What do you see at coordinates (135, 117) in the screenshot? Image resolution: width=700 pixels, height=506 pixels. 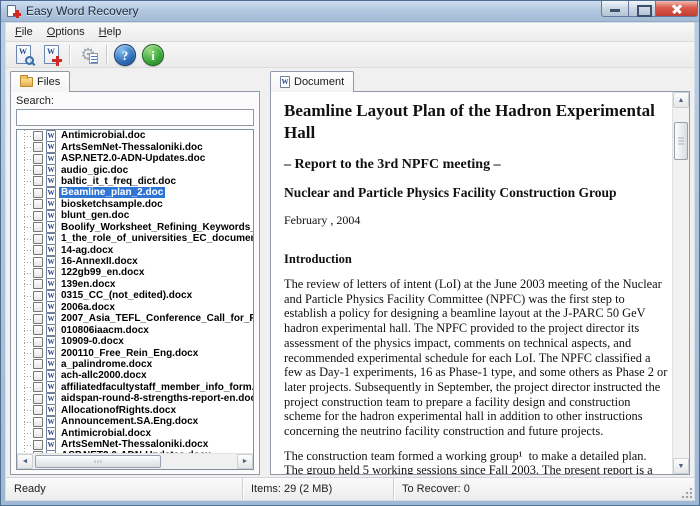 I see `search-input` at bounding box center [135, 117].